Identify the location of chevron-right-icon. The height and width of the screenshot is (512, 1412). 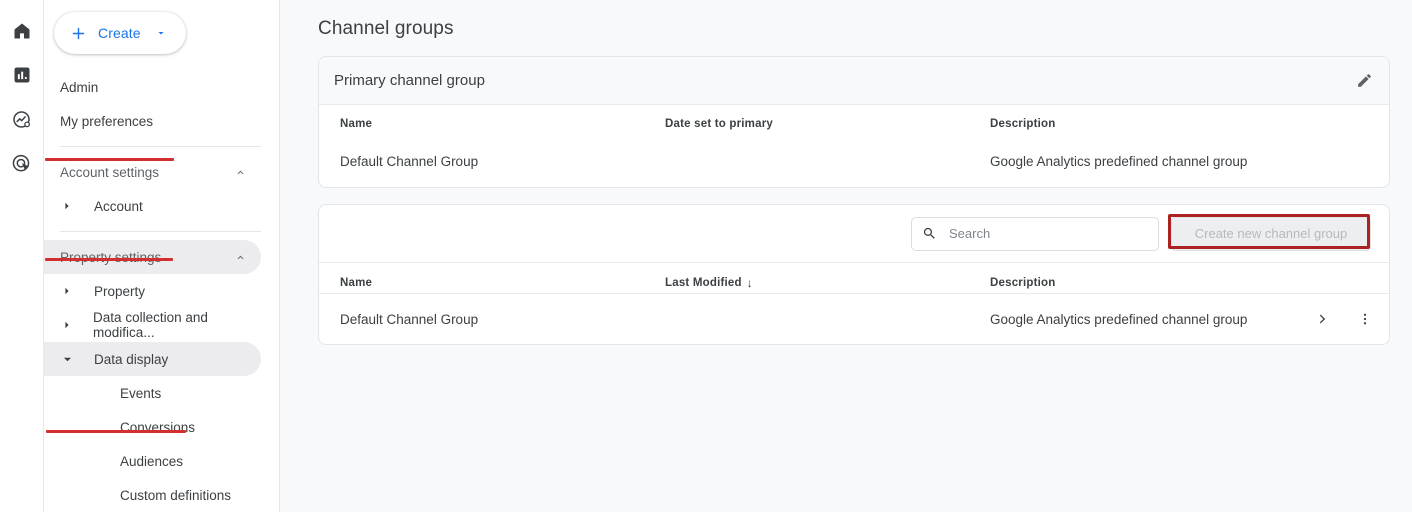
(1323, 319).